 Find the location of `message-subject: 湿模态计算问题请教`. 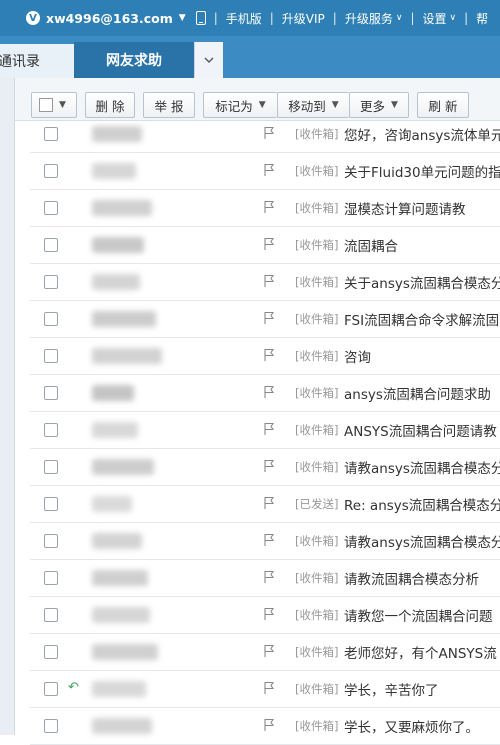

message-subject: 湿模态计算问题请教 is located at coordinates (405, 208).